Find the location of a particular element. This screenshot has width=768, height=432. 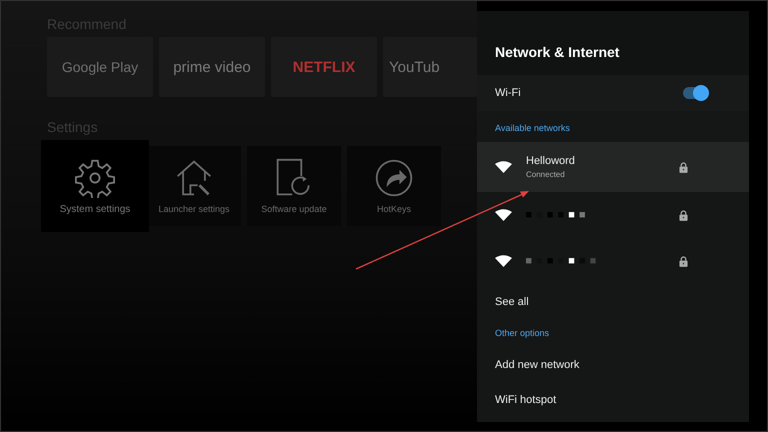

menu-item: WiFi hotspot is located at coordinates (613, 399).